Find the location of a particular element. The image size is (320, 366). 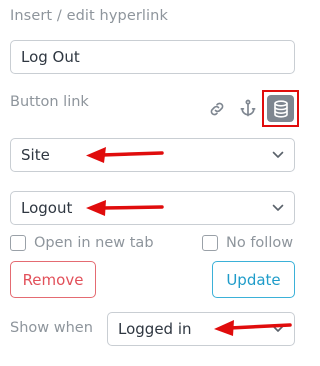

link-page-value: Logout is located at coordinates (47, 208).